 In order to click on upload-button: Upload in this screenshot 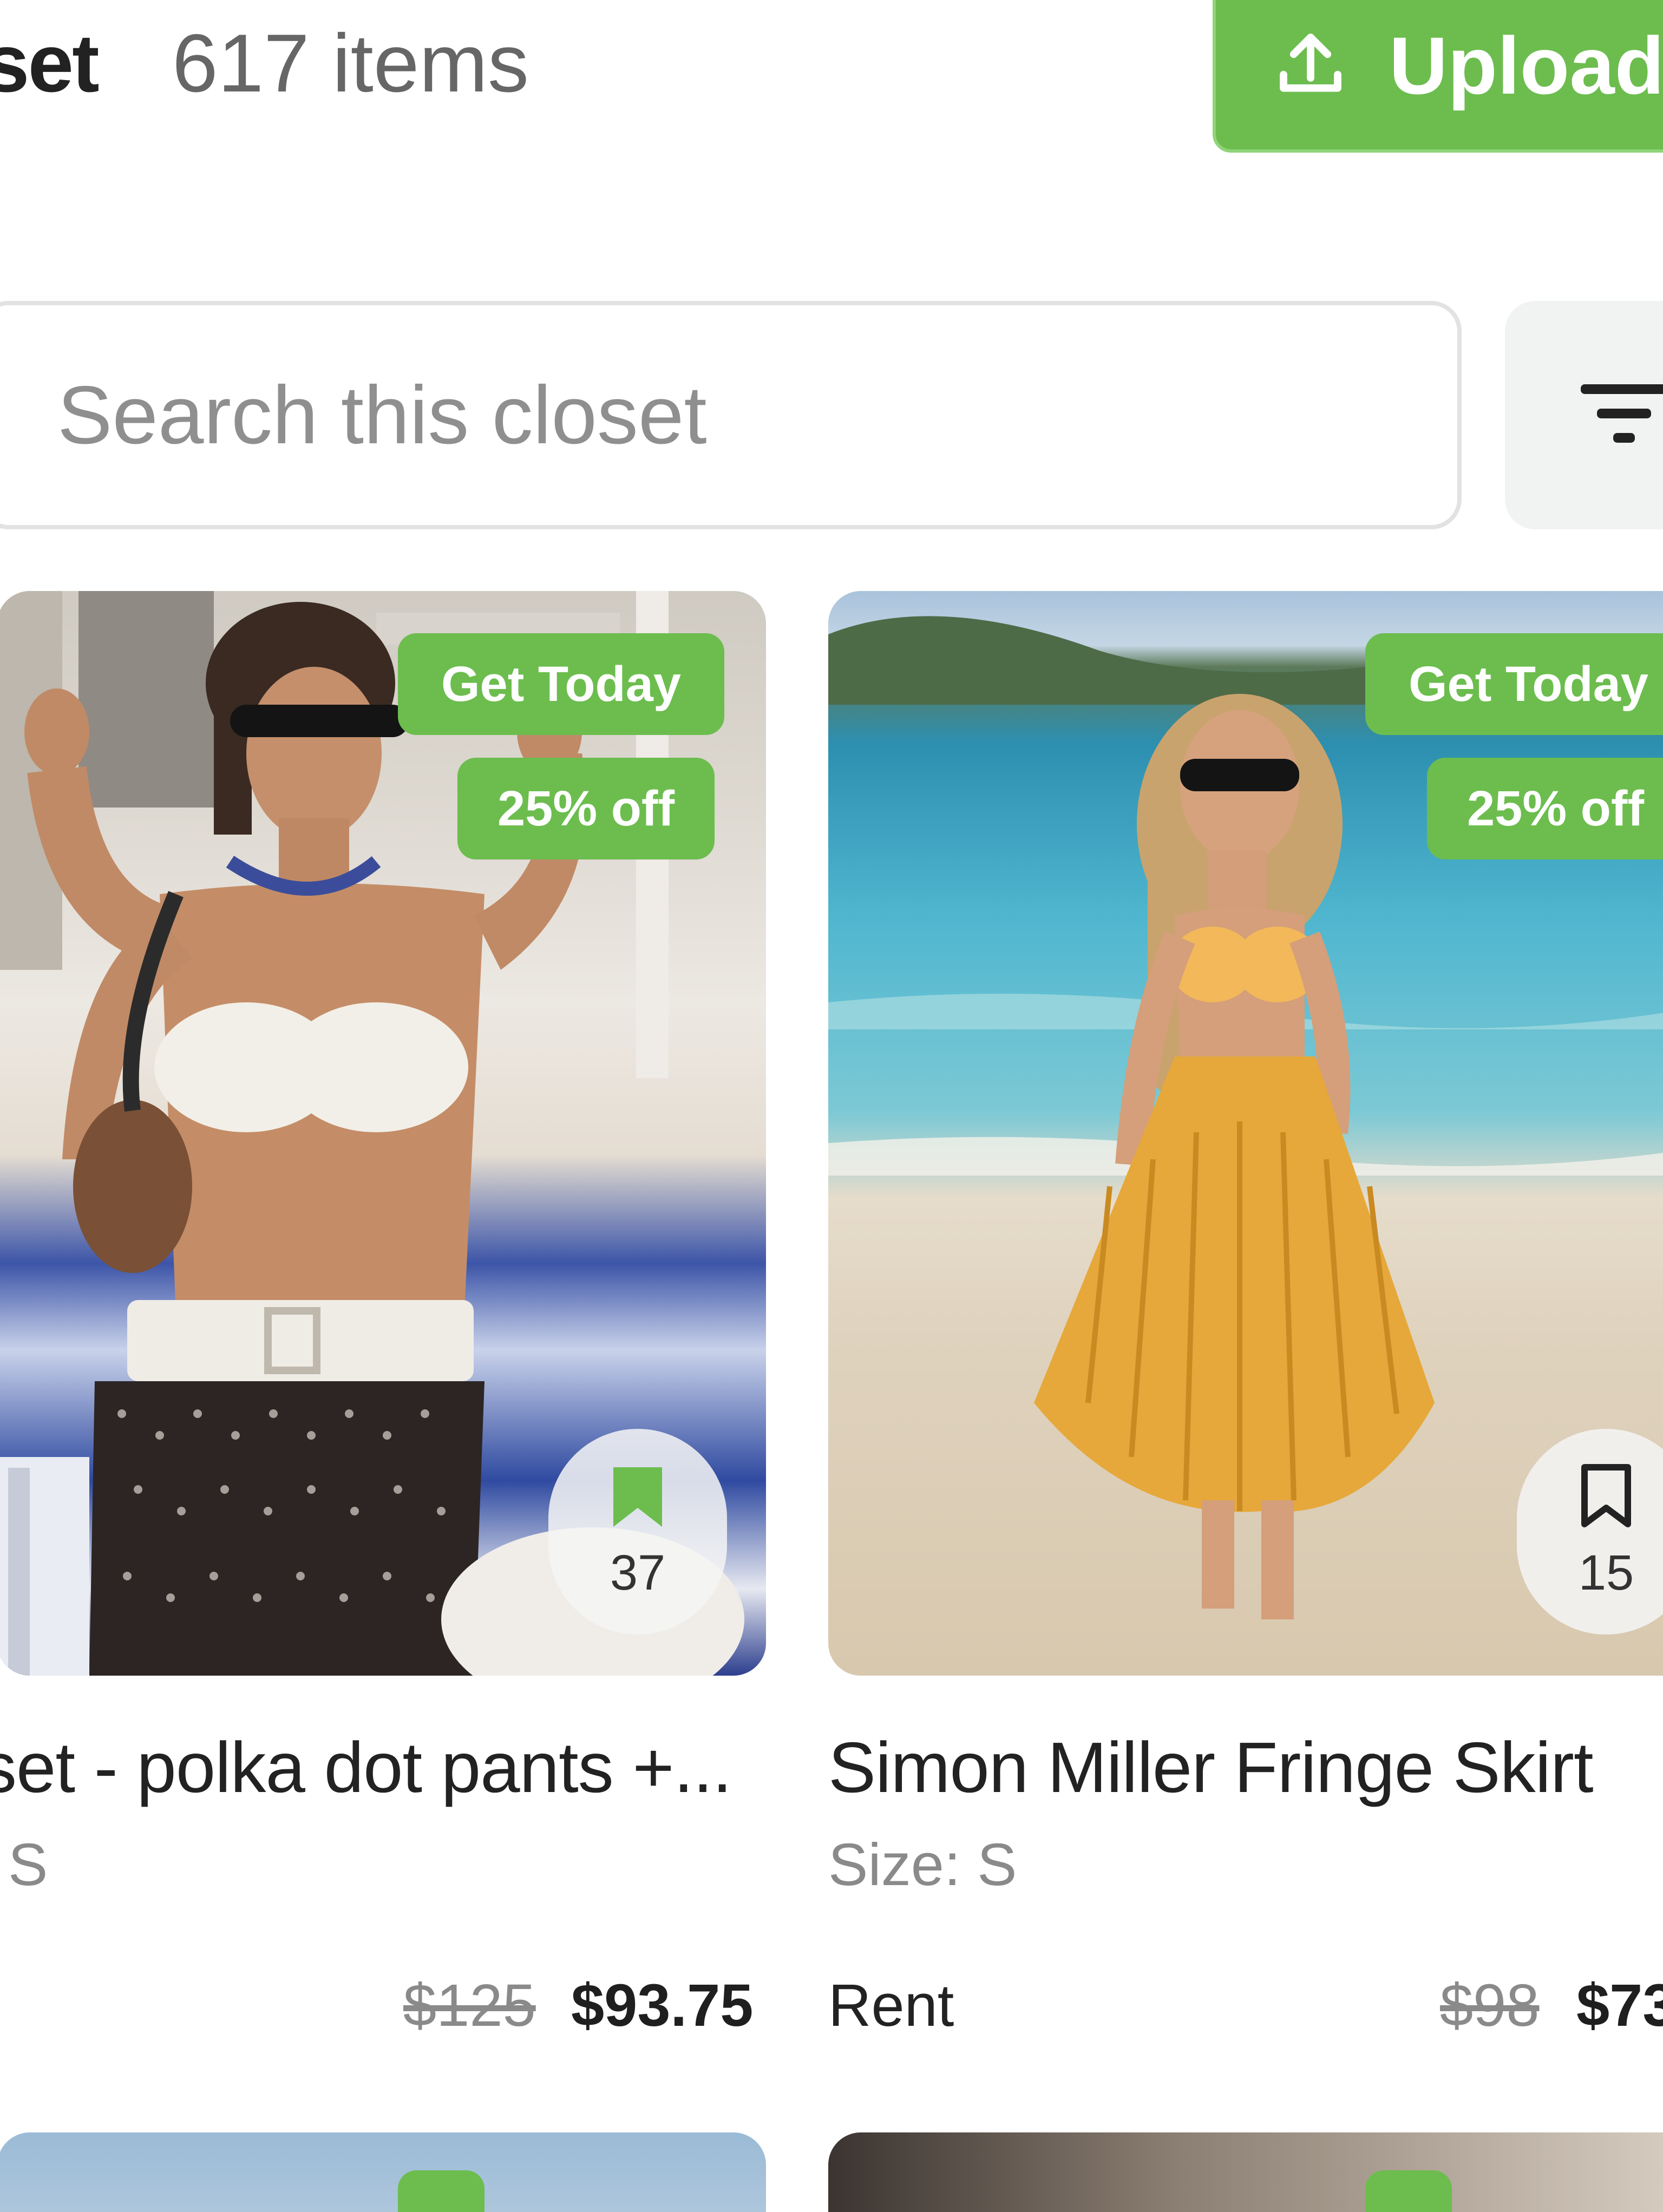, I will do `click(1438, 76)`.